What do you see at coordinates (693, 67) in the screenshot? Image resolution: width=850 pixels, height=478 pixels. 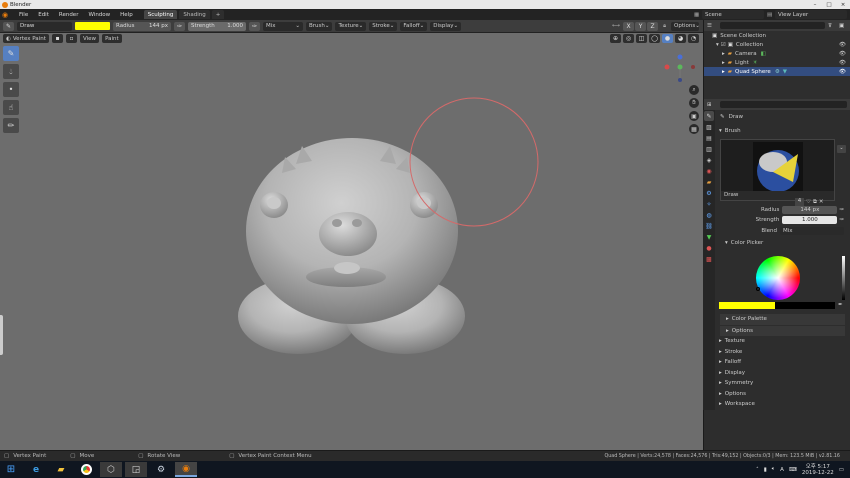 I see `gizmo-neg-x` at bounding box center [693, 67].